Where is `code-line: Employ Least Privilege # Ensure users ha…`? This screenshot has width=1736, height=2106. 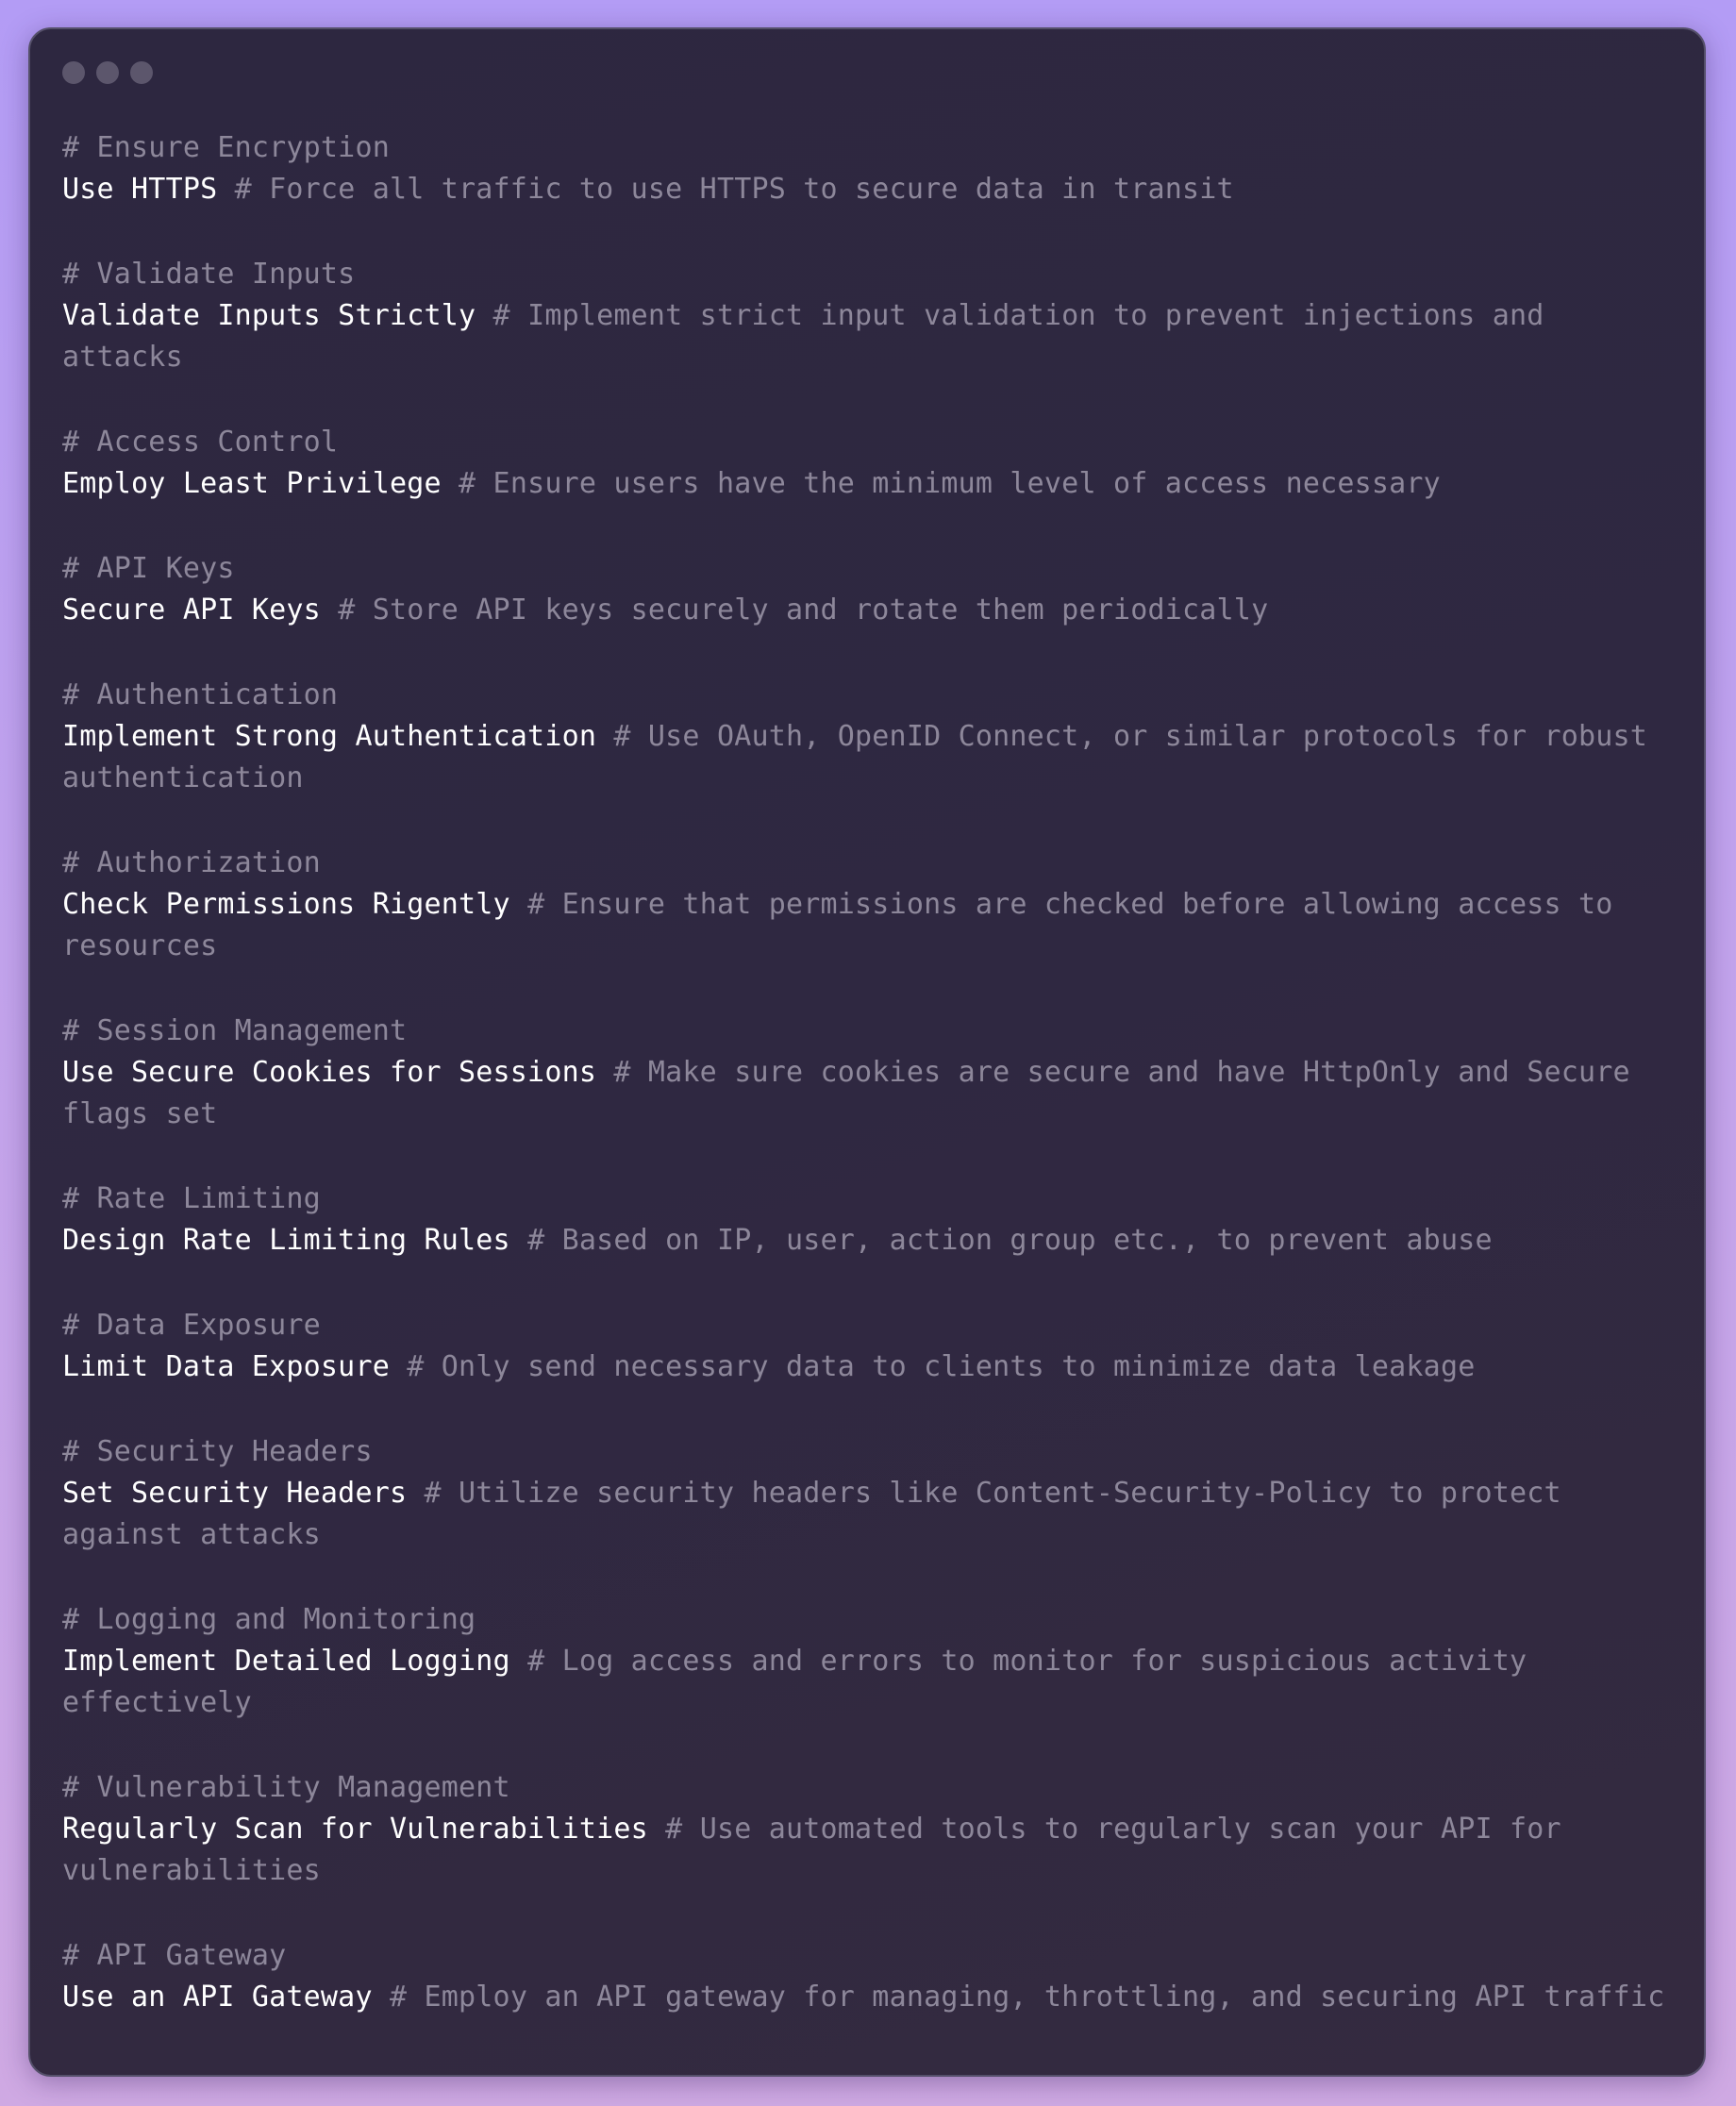
code-line: Employ Least Privilege # Ensure users ha… is located at coordinates (871, 484).